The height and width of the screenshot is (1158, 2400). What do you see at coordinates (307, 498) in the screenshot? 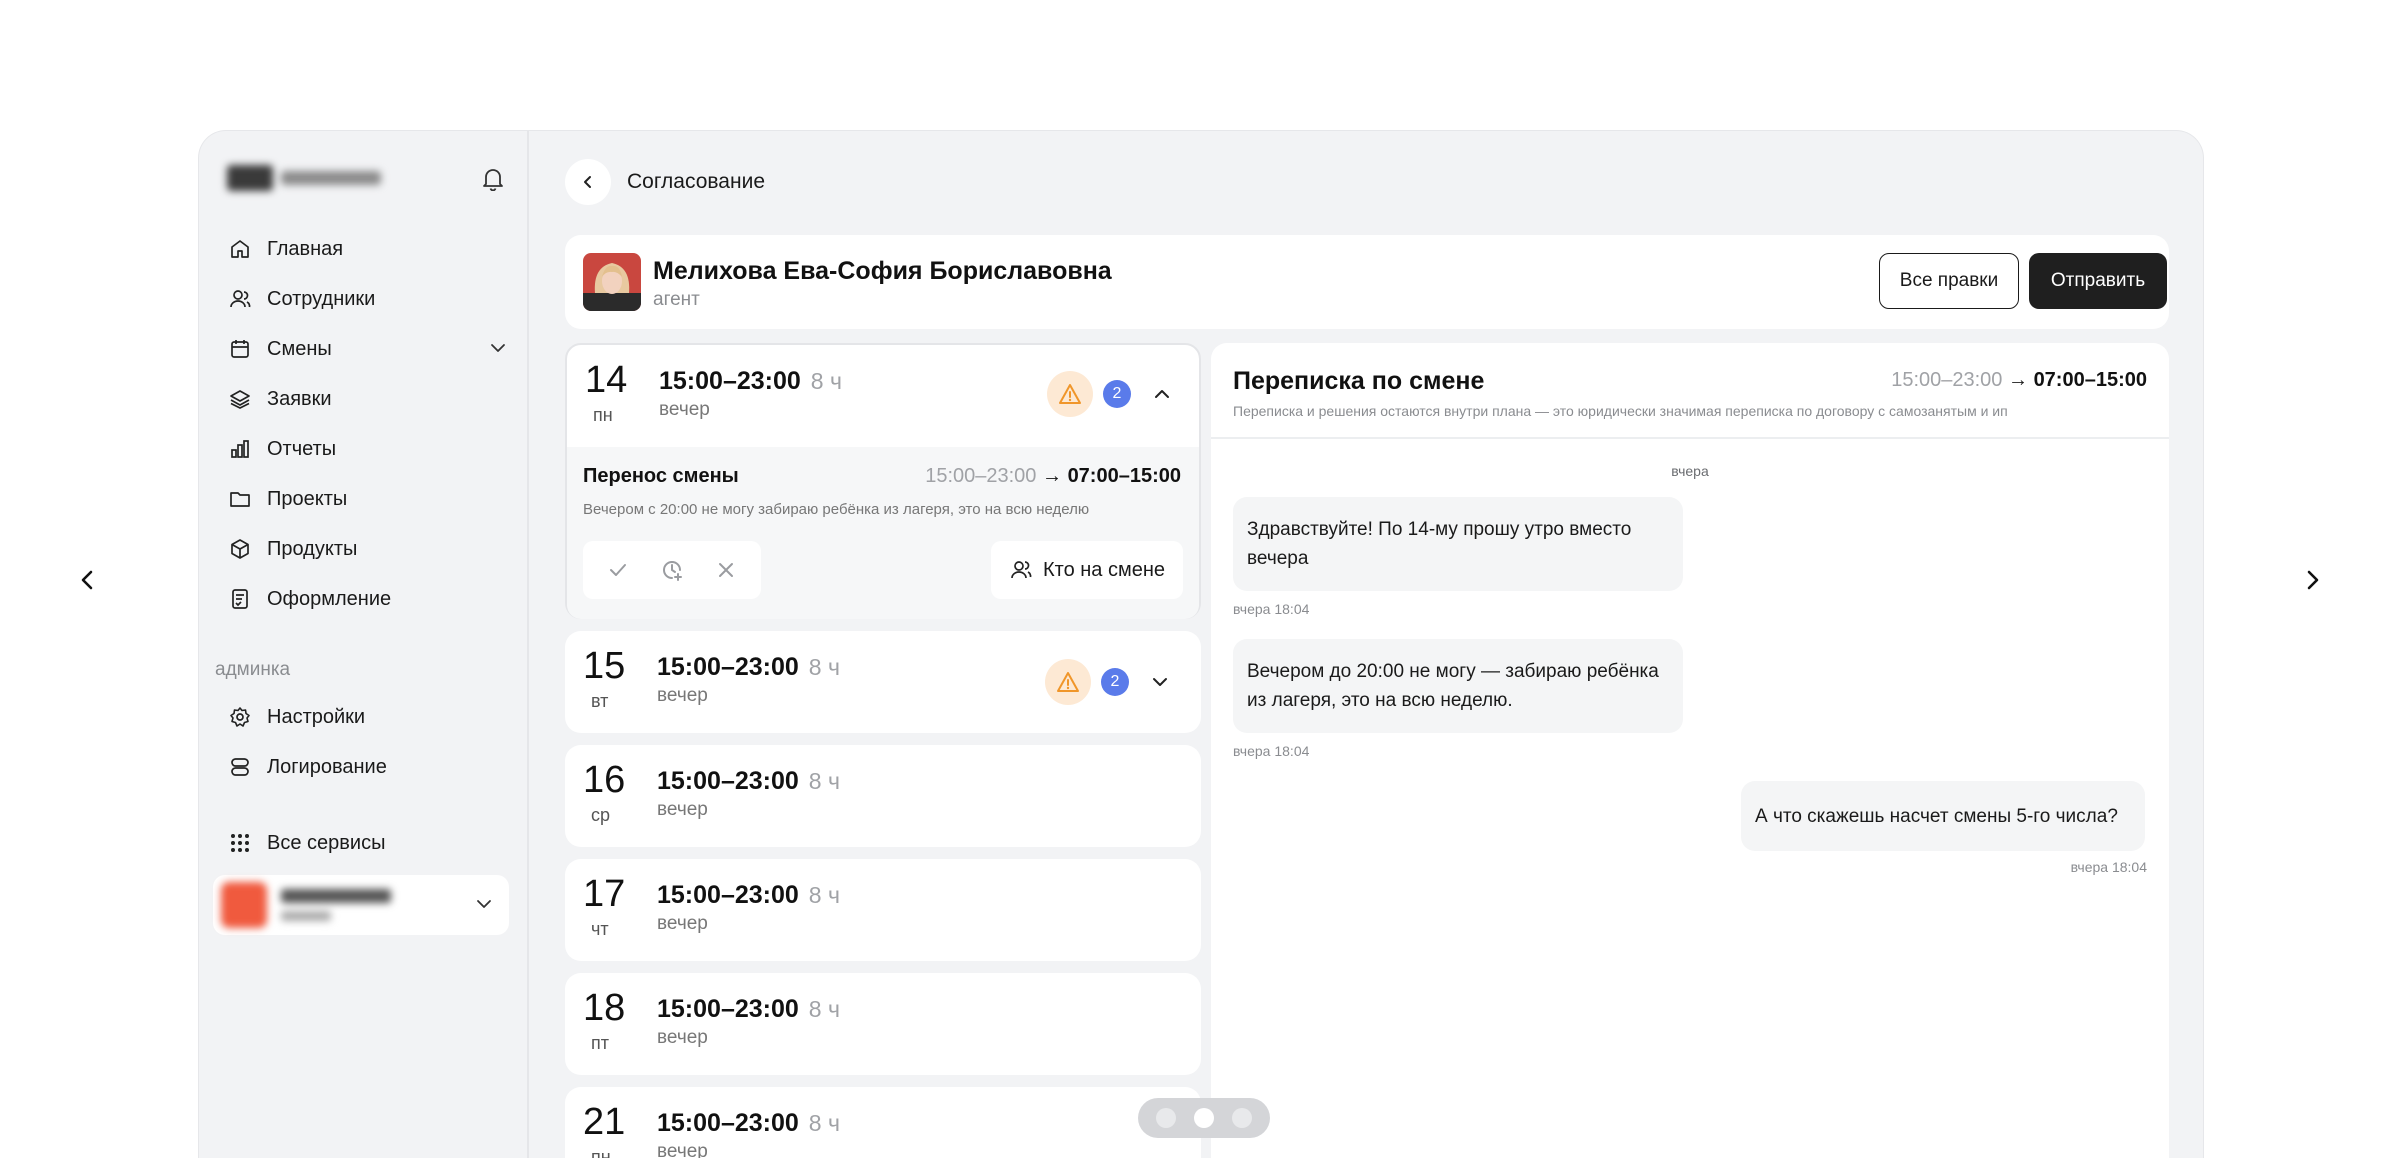
I see `sidebar-item-label: Проекты` at bounding box center [307, 498].